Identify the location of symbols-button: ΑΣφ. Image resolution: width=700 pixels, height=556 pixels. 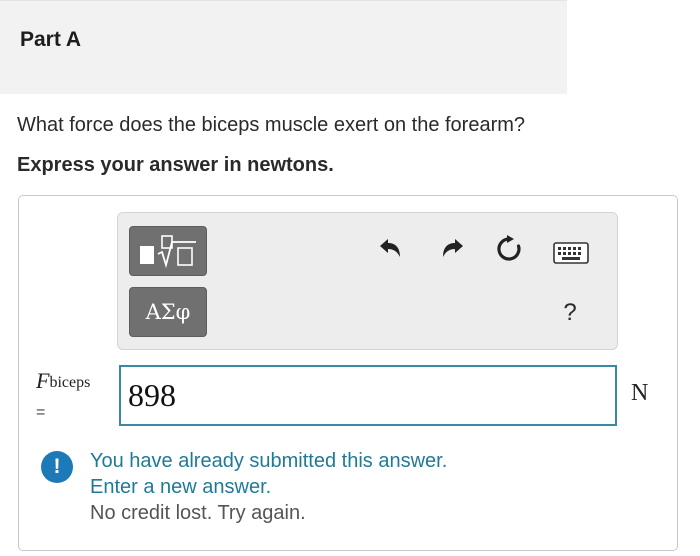
(168, 312).